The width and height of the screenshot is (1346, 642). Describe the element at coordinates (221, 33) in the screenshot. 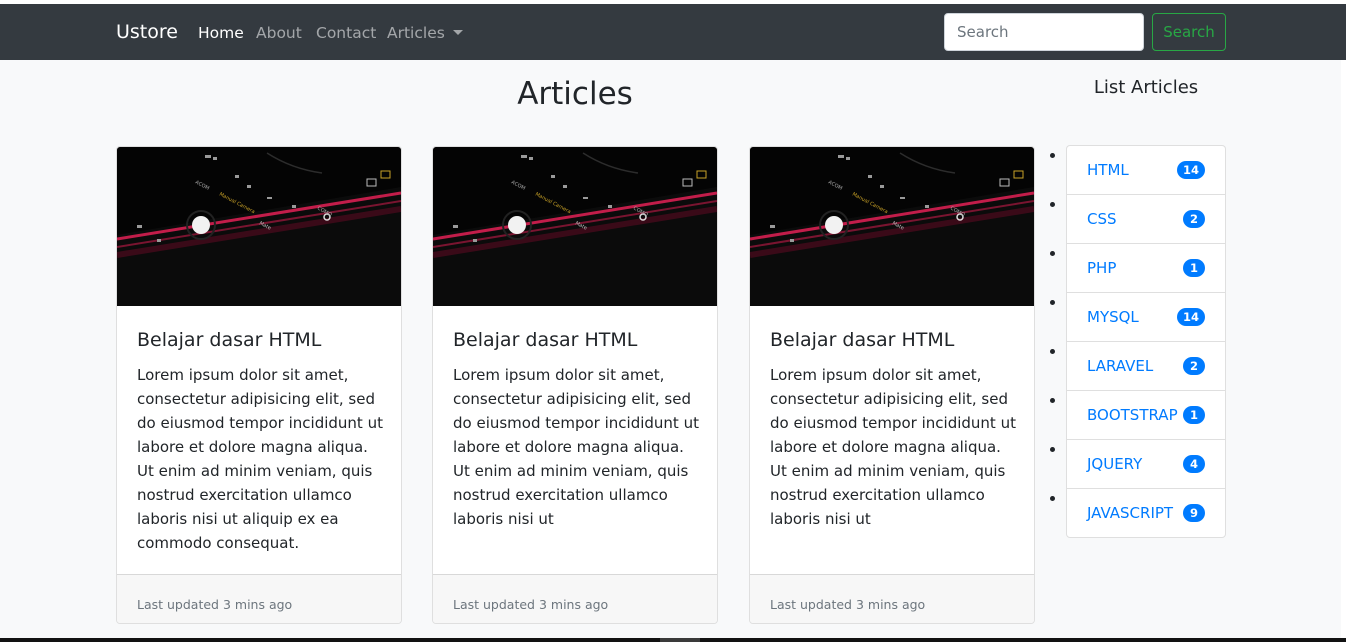

I see `nav-link-home: Home` at that location.